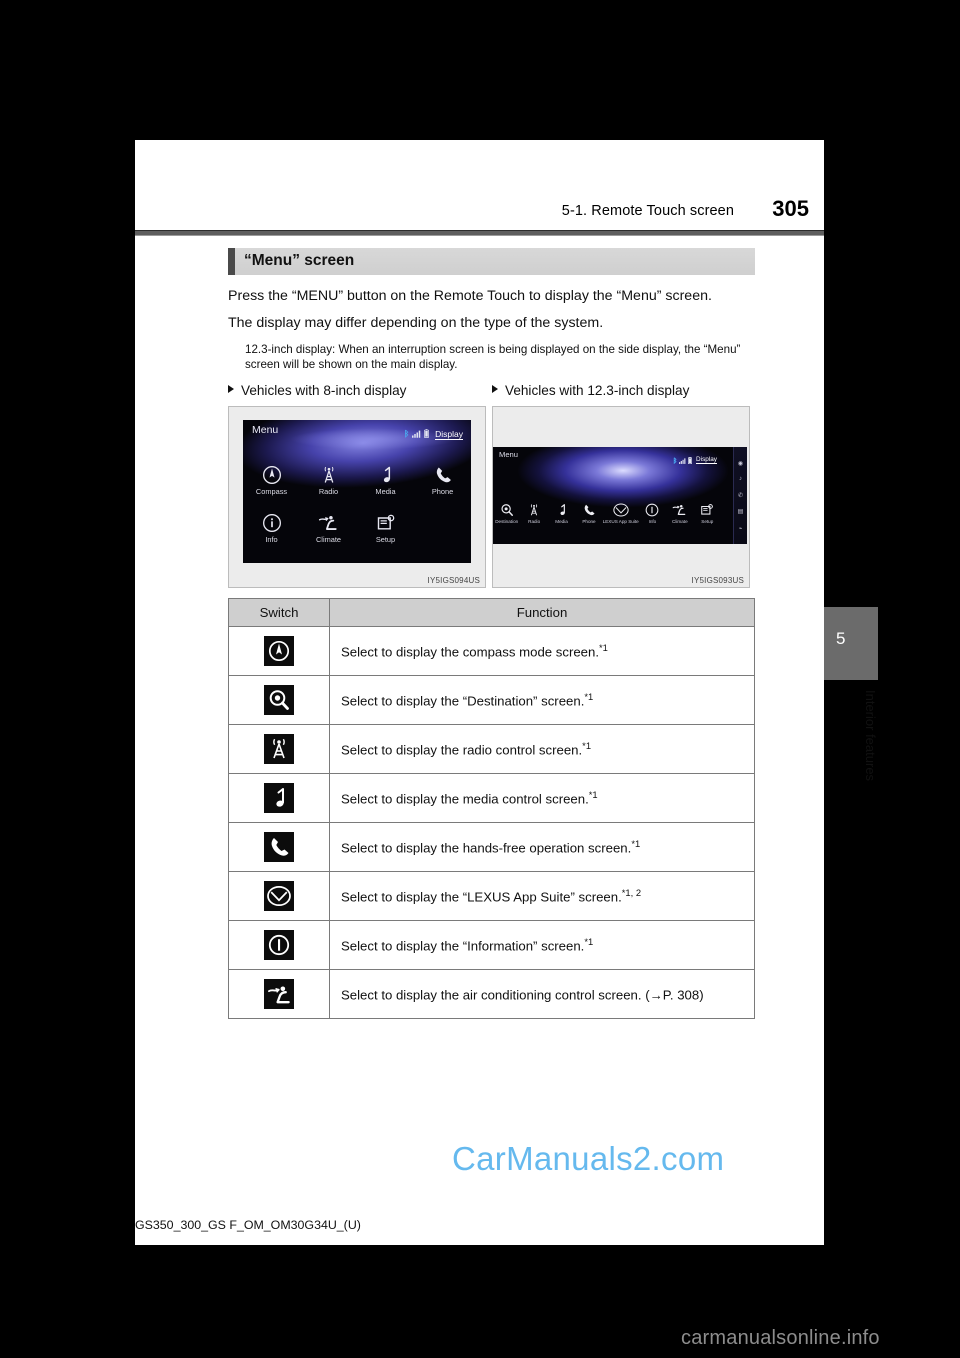 The height and width of the screenshot is (1358, 960). What do you see at coordinates (740, 479) in the screenshot?
I see `music-note-icon: ♪` at bounding box center [740, 479].